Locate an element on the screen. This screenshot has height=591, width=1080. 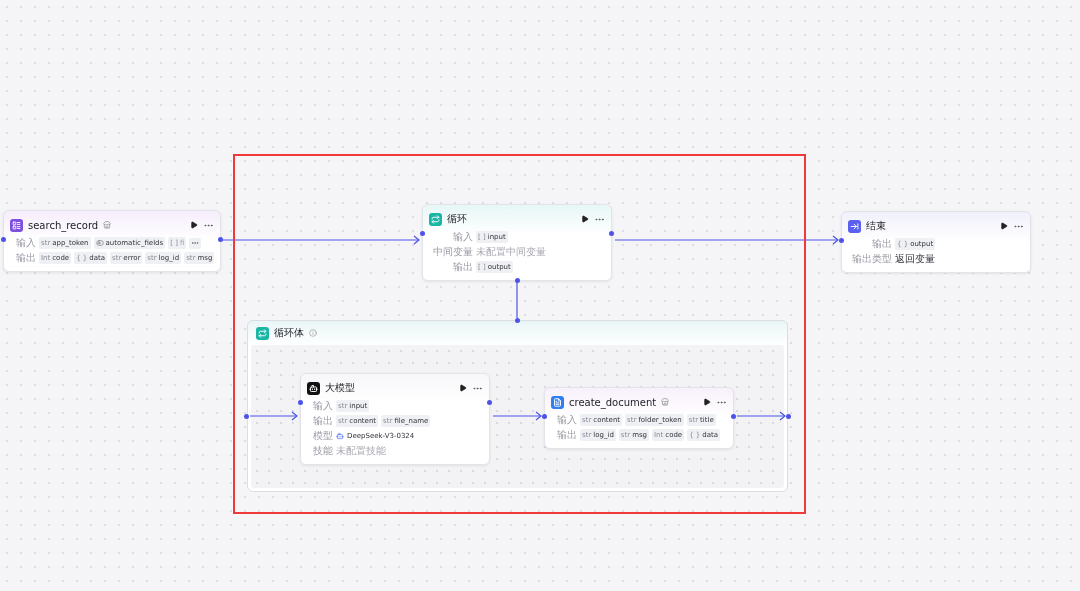
model-icon is located at coordinates (313, 388).